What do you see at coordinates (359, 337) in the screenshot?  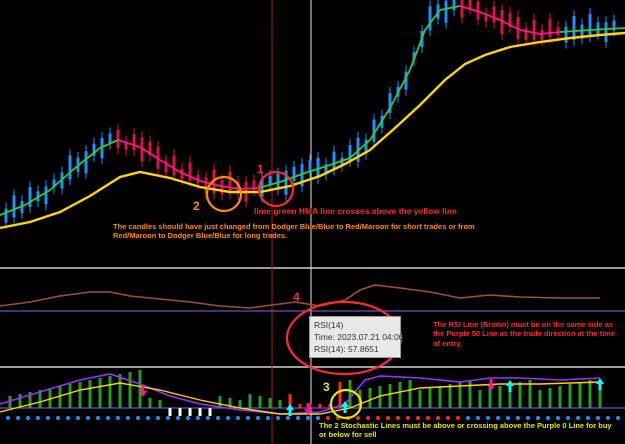 I see `tooltip-time: Time: 2023.07.21 04:00` at bounding box center [359, 337].